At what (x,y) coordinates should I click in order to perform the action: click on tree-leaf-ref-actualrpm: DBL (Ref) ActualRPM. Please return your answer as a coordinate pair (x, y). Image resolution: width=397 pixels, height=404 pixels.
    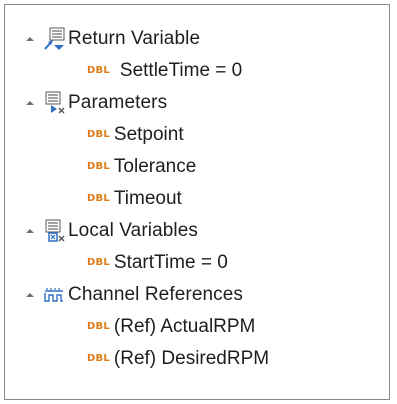
    Looking at the image, I should click on (171, 327).